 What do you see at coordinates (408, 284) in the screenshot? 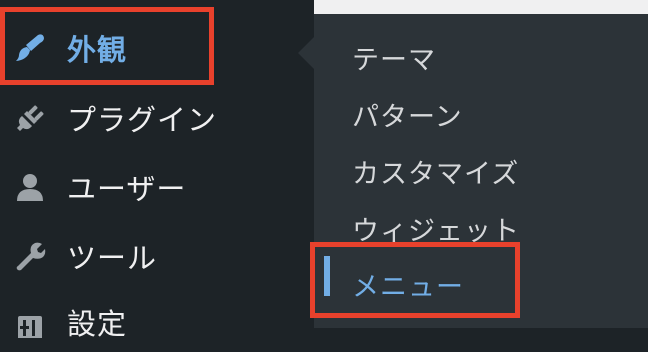
I see `submenu-item-menus: メニュー` at bounding box center [408, 284].